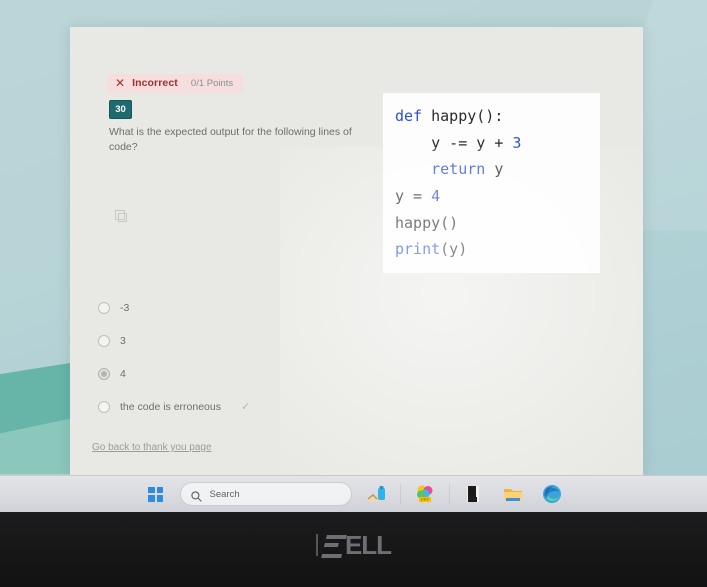 The width and height of the screenshot is (707, 587). What do you see at coordinates (212, 83) in the screenshot?
I see `points-label: 0/1 Points` at bounding box center [212, 83].